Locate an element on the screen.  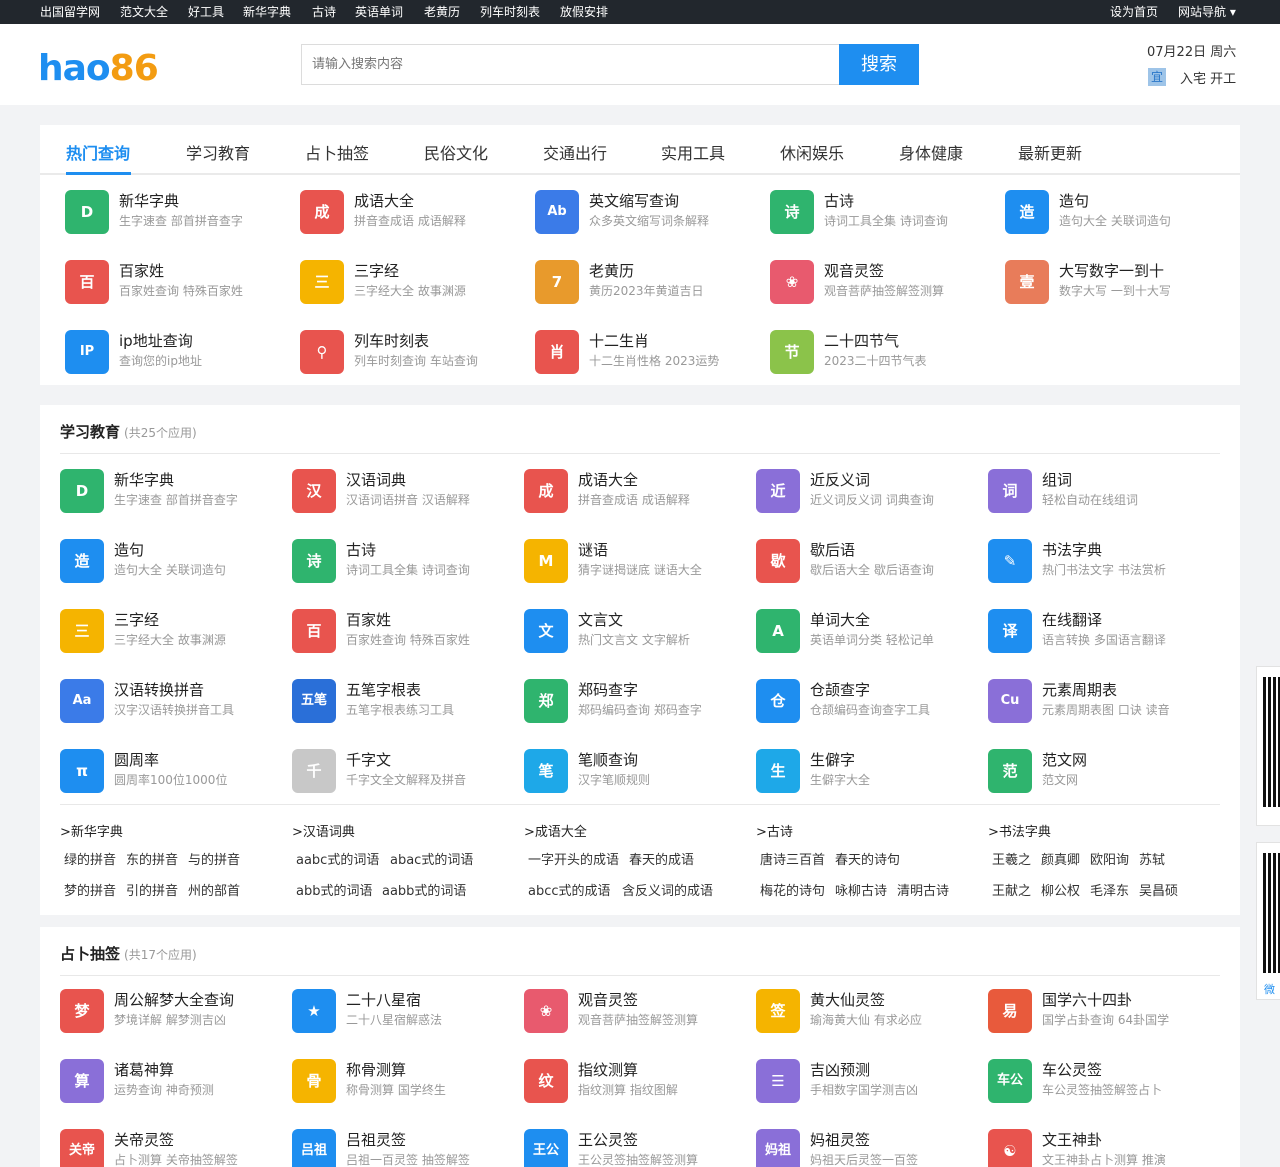
link-item: 王羲之 is located at coordinates (1011, 858).